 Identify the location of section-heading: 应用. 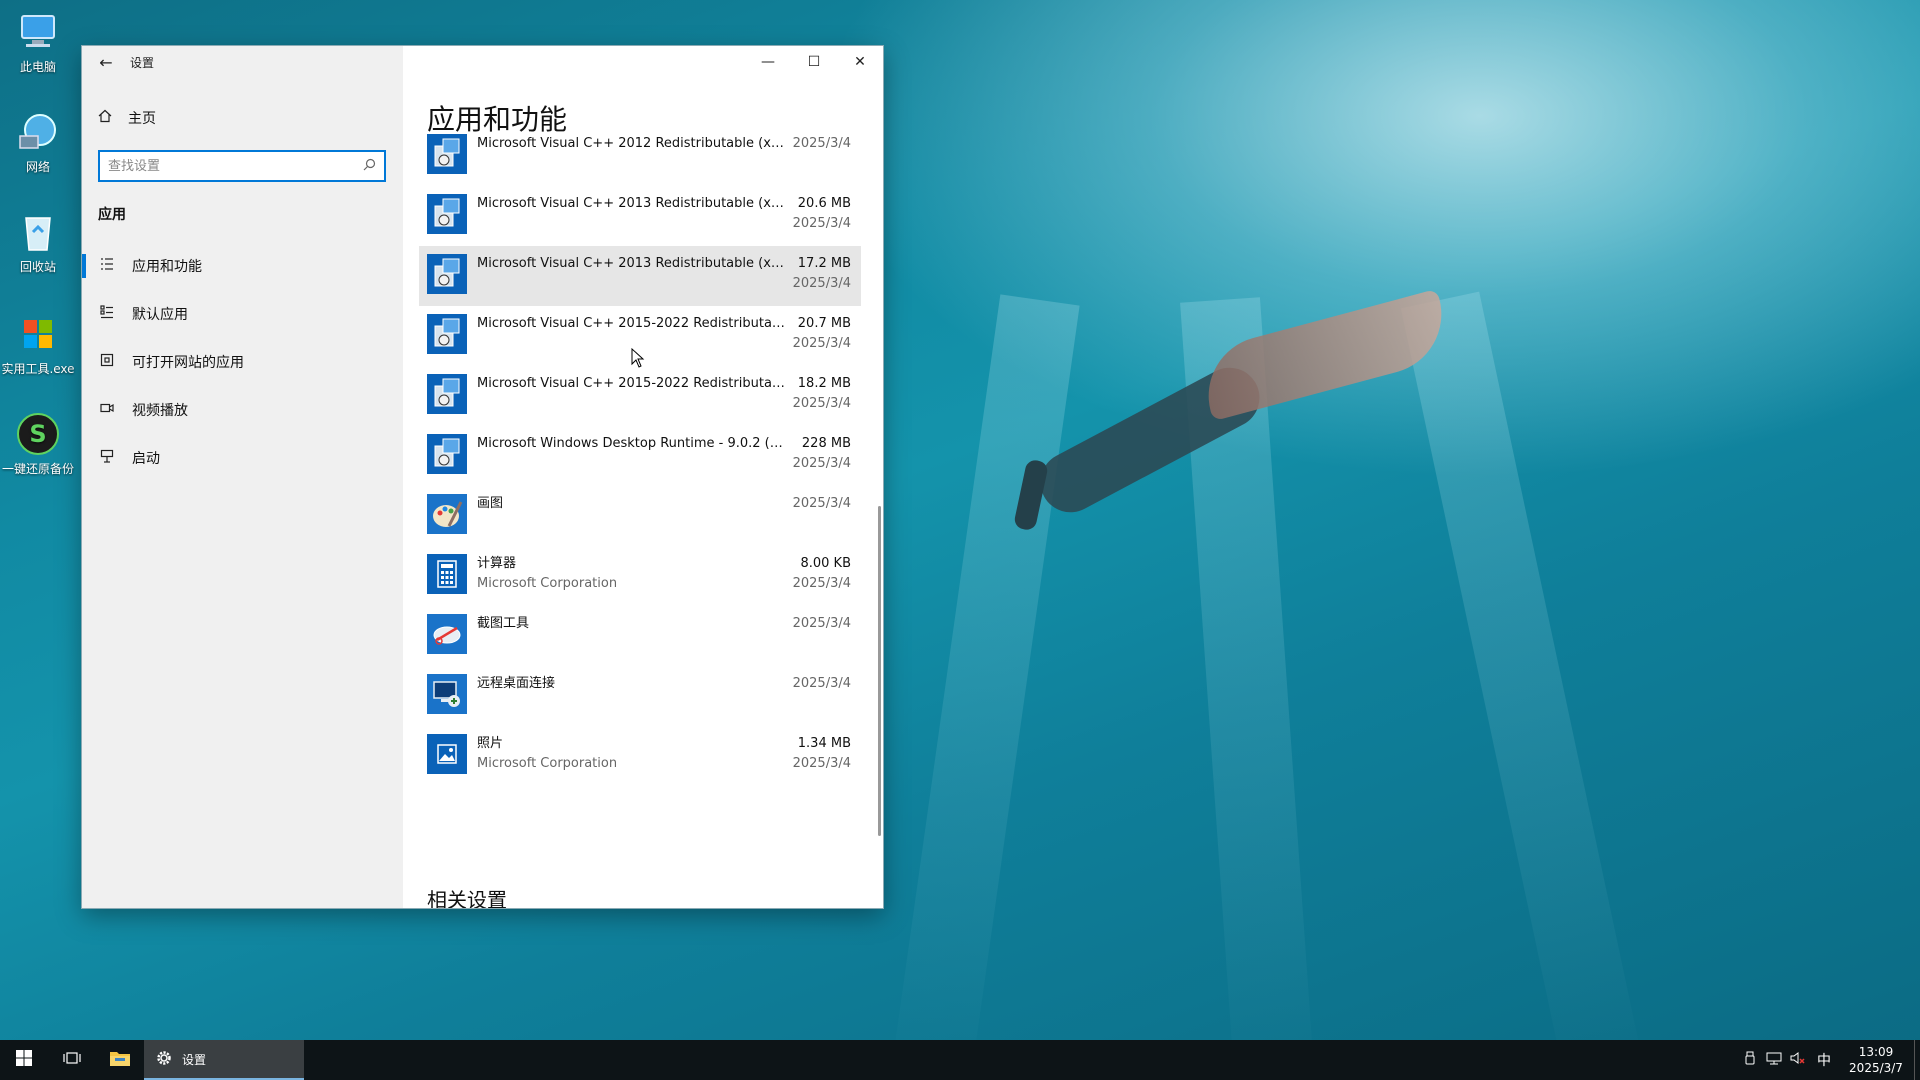
(112, 215).